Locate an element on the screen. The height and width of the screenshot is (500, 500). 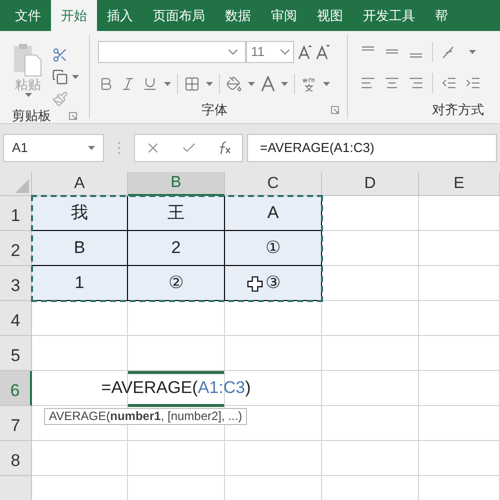
group-label: 字体 is located at coordinates (215, 110).